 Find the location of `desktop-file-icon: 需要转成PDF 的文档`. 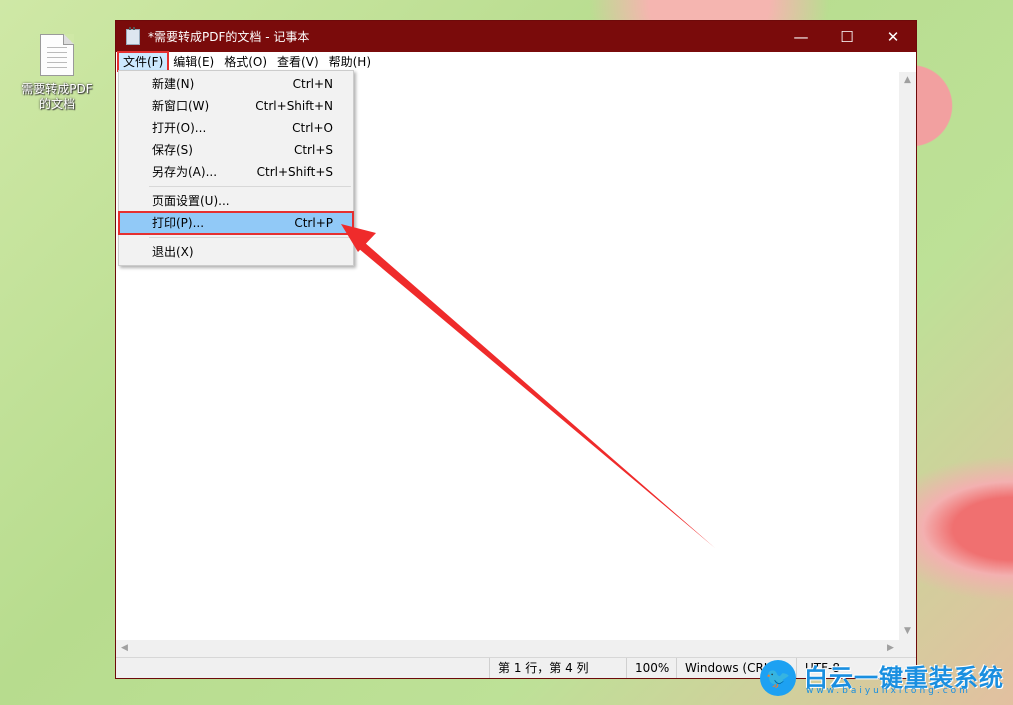

desktop-file-icon: 需要转成PDF 的文档 is located at coordinates (57, 73).